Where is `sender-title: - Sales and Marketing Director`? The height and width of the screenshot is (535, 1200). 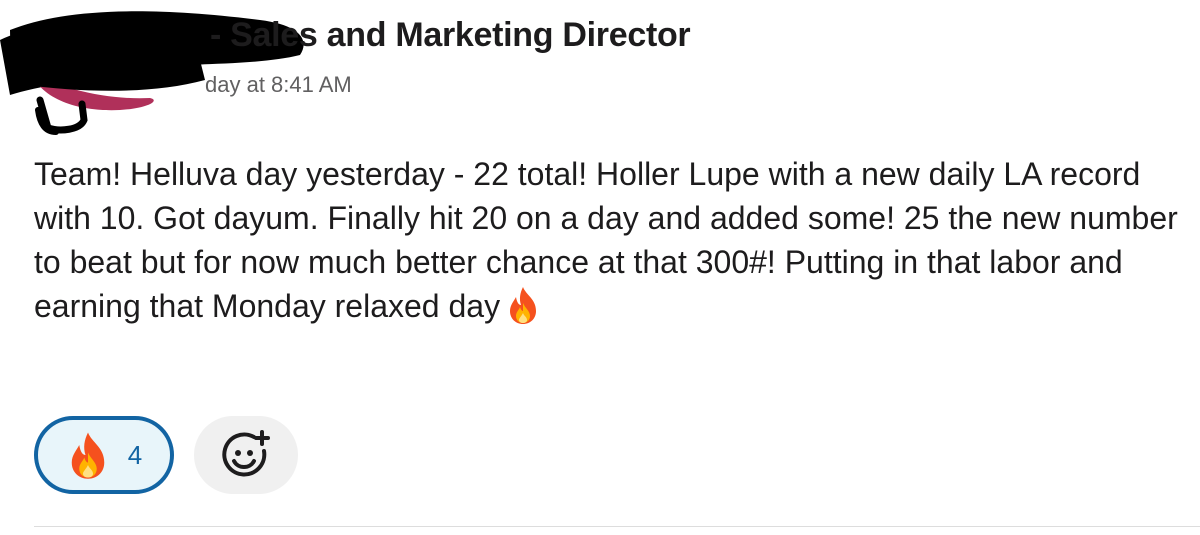 sender-title: - Sales and Marketing Director is located at coordinates (450, 35).